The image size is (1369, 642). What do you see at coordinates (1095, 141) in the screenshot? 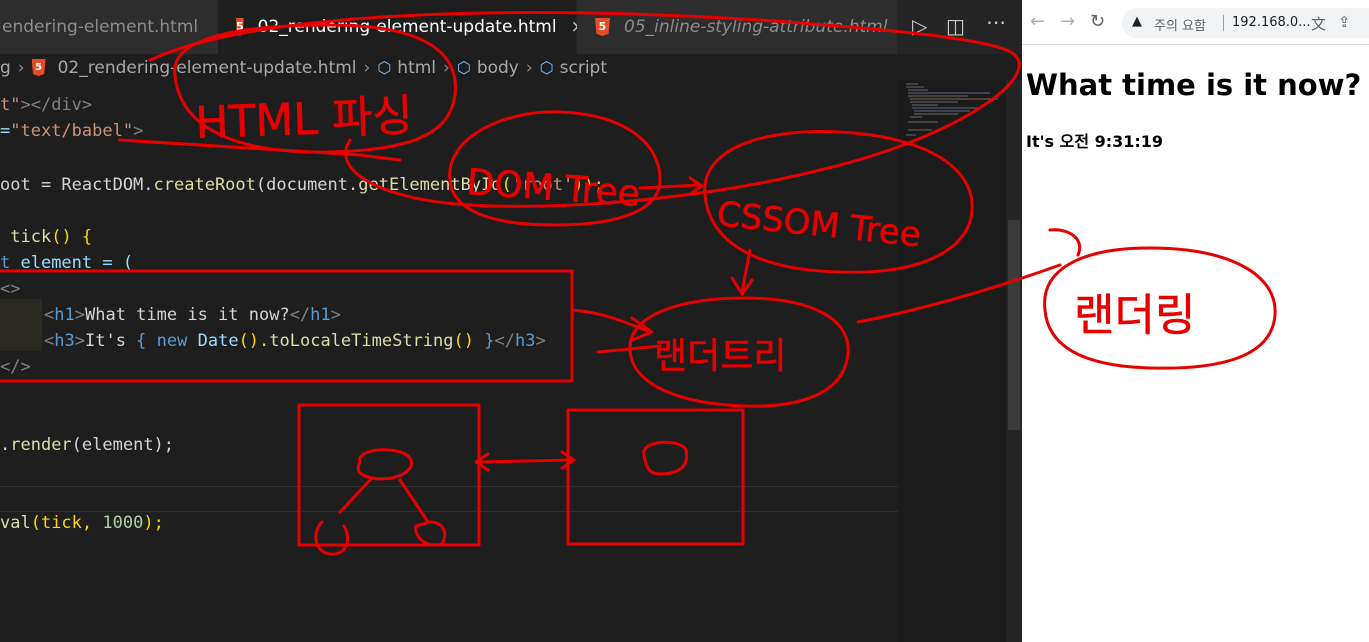
I see `page-time-text: It's 오전 9:31:19` at bounding box center [1095, 141].